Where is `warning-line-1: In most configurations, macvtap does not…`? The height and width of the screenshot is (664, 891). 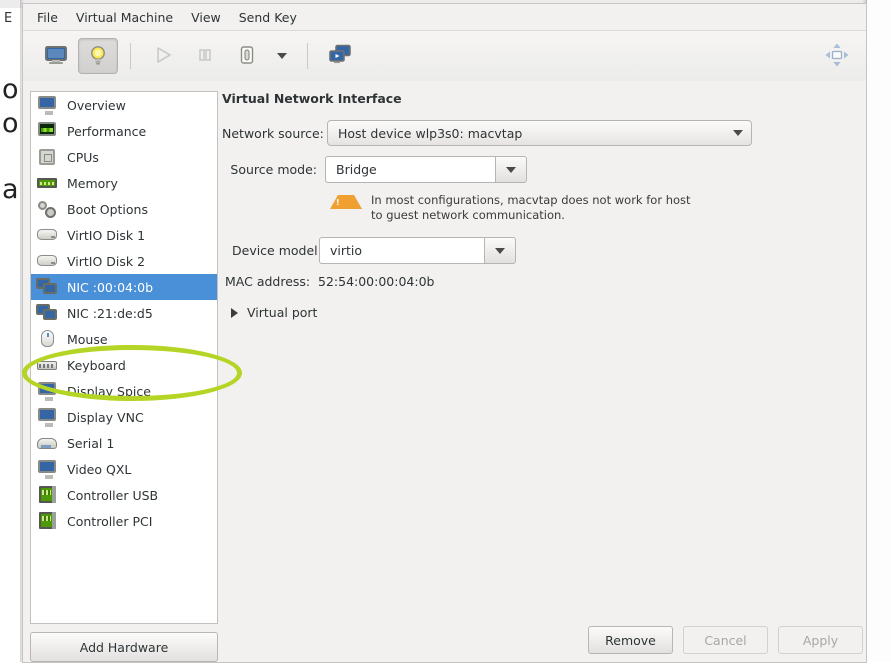
warning-line-1: In most configurations, macvtap does not… is located at coordinates (531, 200).